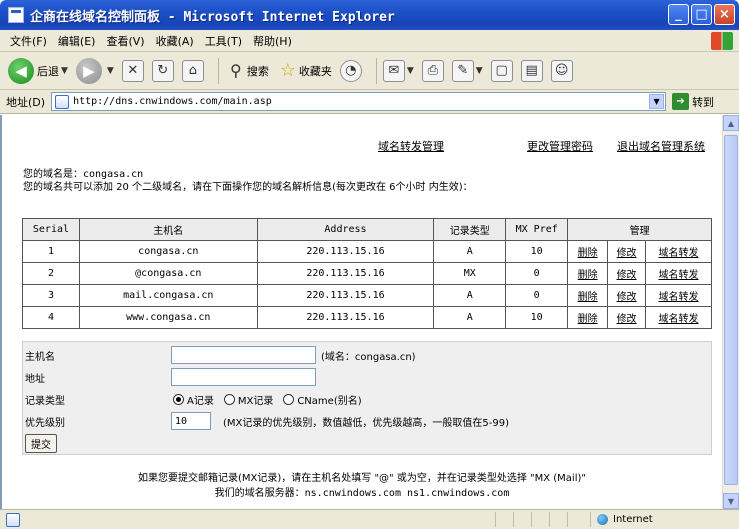 Image resolution: width=739 pixels, height=529 pixels. I want to click on address-url: http://dns.cnwindows.com/main.asp, so click(172, 101).